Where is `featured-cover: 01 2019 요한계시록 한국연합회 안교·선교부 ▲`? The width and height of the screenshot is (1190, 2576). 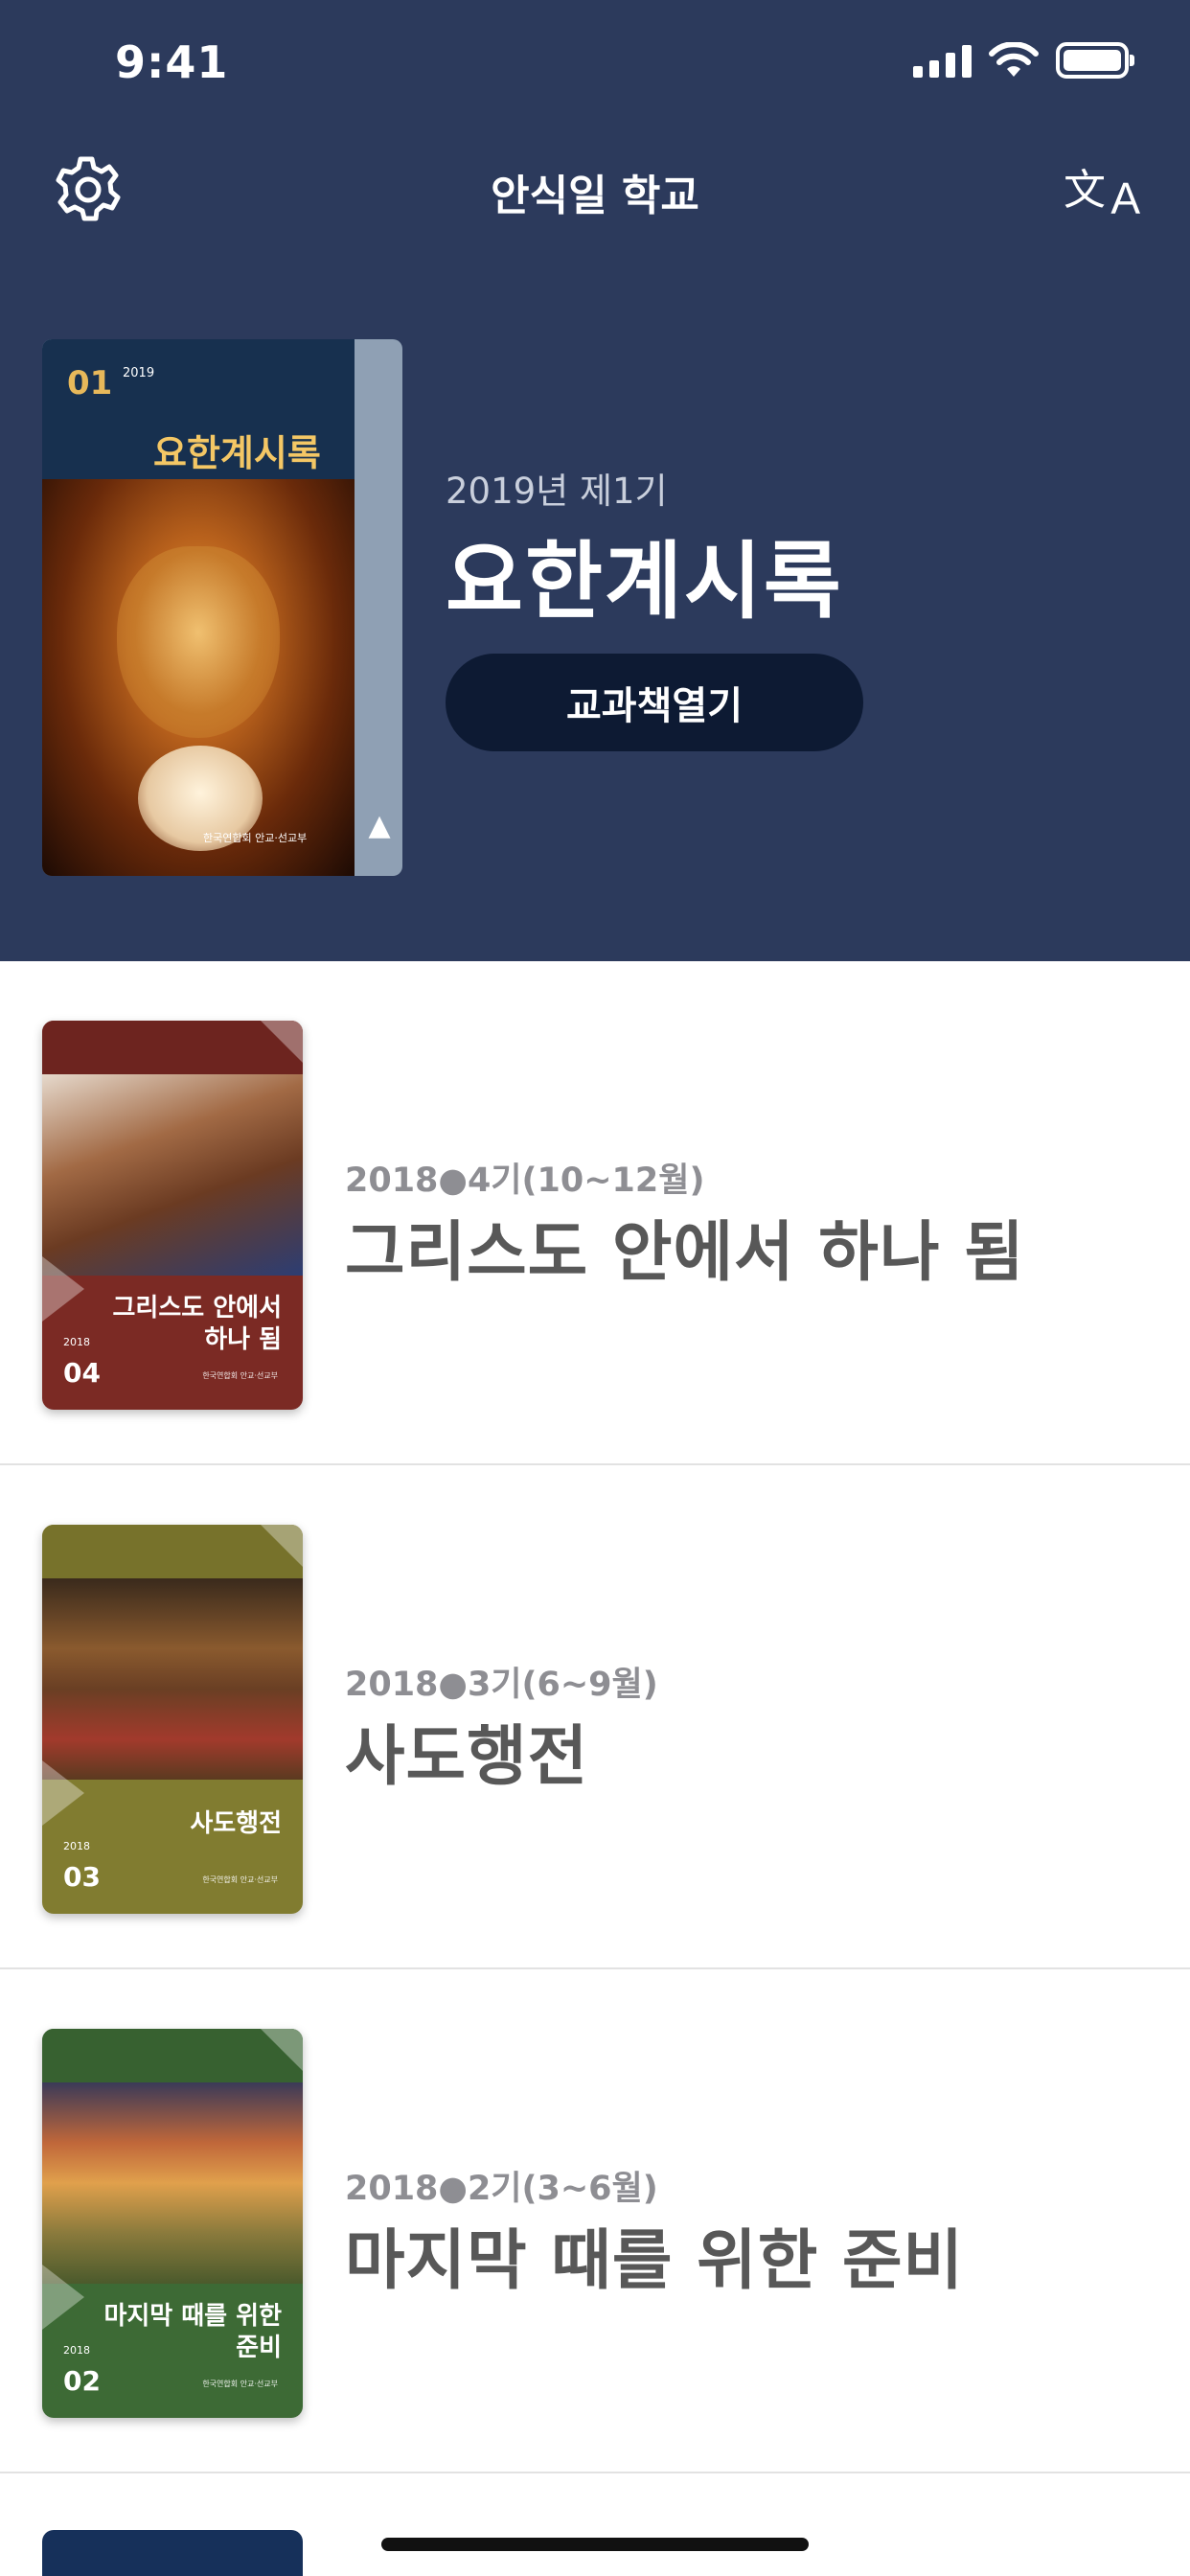 featured-cover: 01 2019 요한계시록 한국연합회 안교·선교부 ▲ is located at coordinates (222, 607).